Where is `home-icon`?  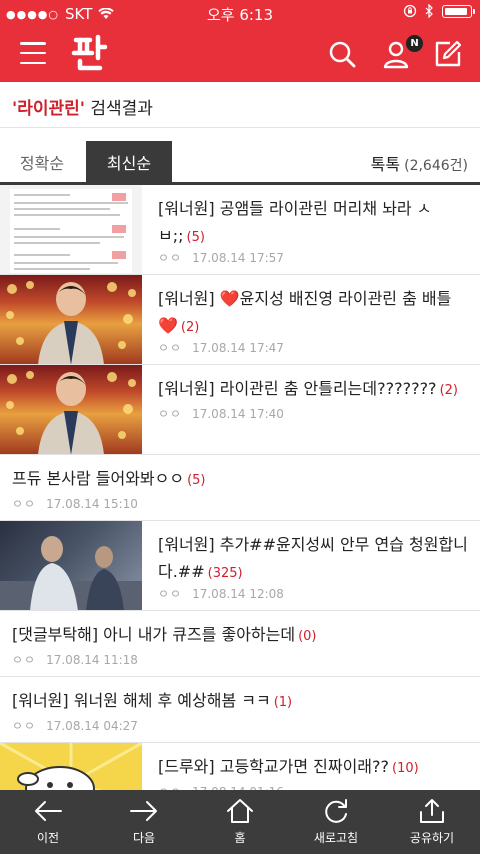
home-icon is located at coordinates (240, 811).